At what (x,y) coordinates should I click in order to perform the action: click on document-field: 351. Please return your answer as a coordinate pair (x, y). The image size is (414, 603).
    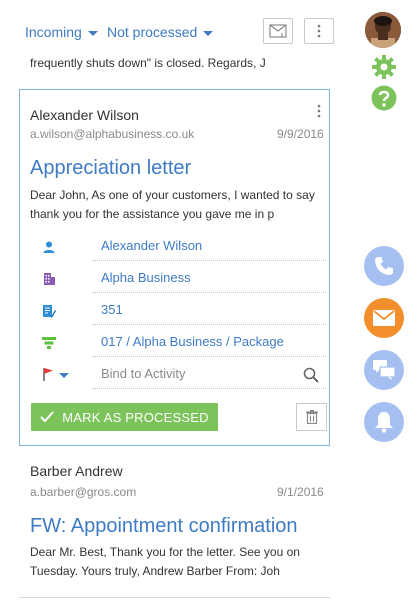
    Looking at the image, I should click on (175, 311).